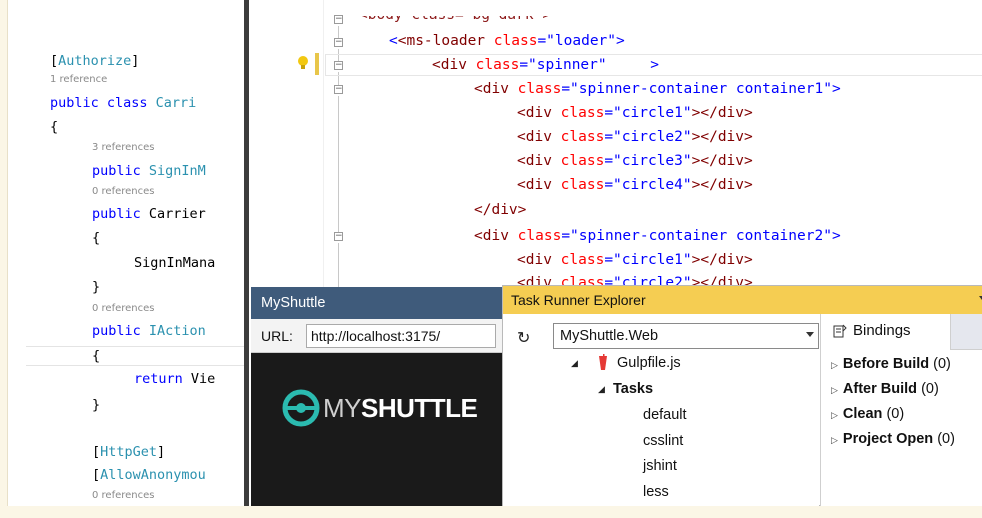 The image size is (982, 518). What do you see at coordinates (810, 334) in the screenshot?
I see `chevron-down-icon` at bounding box center [810, 334].